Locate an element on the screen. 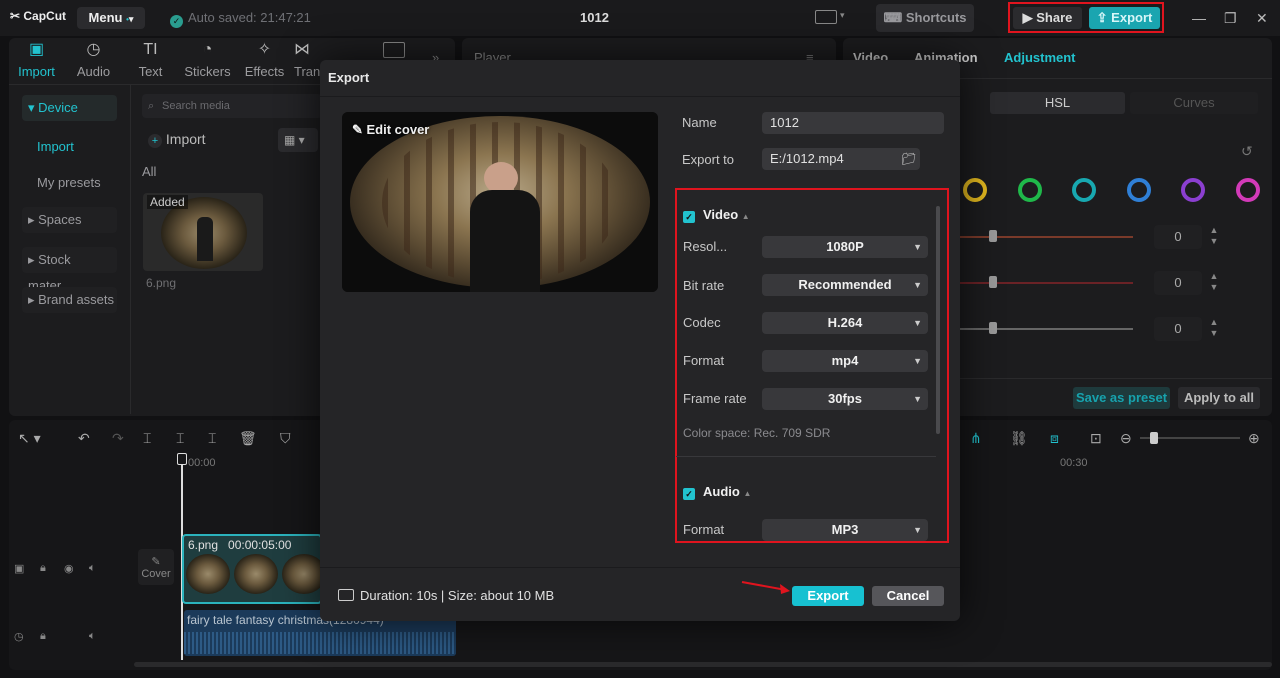 This screenshot has height=678, width=1280. sidebar-item-brand-assets: ▸ Brand assets is located at coordinates (69, 300).